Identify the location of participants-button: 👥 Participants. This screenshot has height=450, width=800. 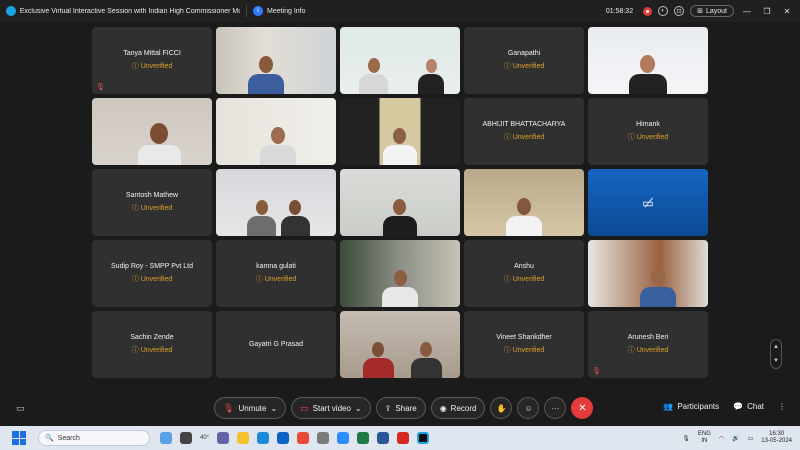
(691, 406).